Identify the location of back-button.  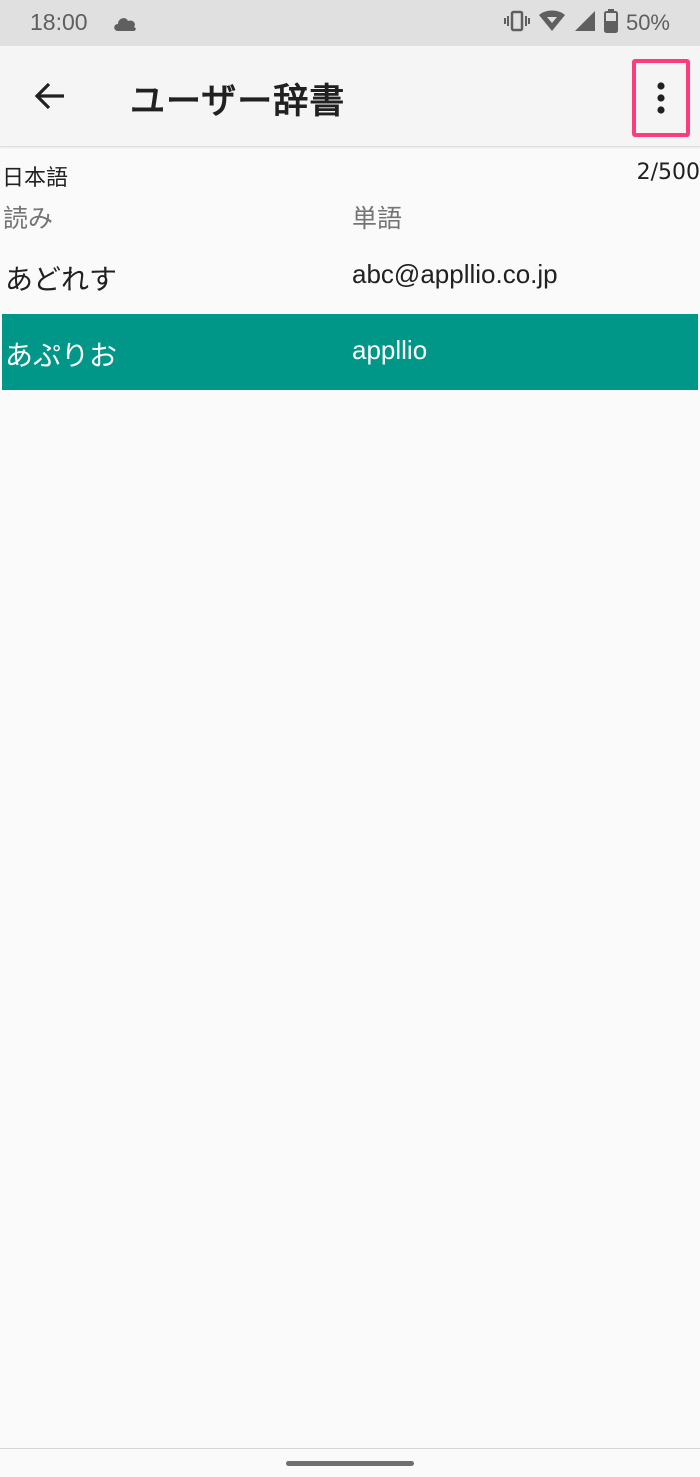
(50, 96).